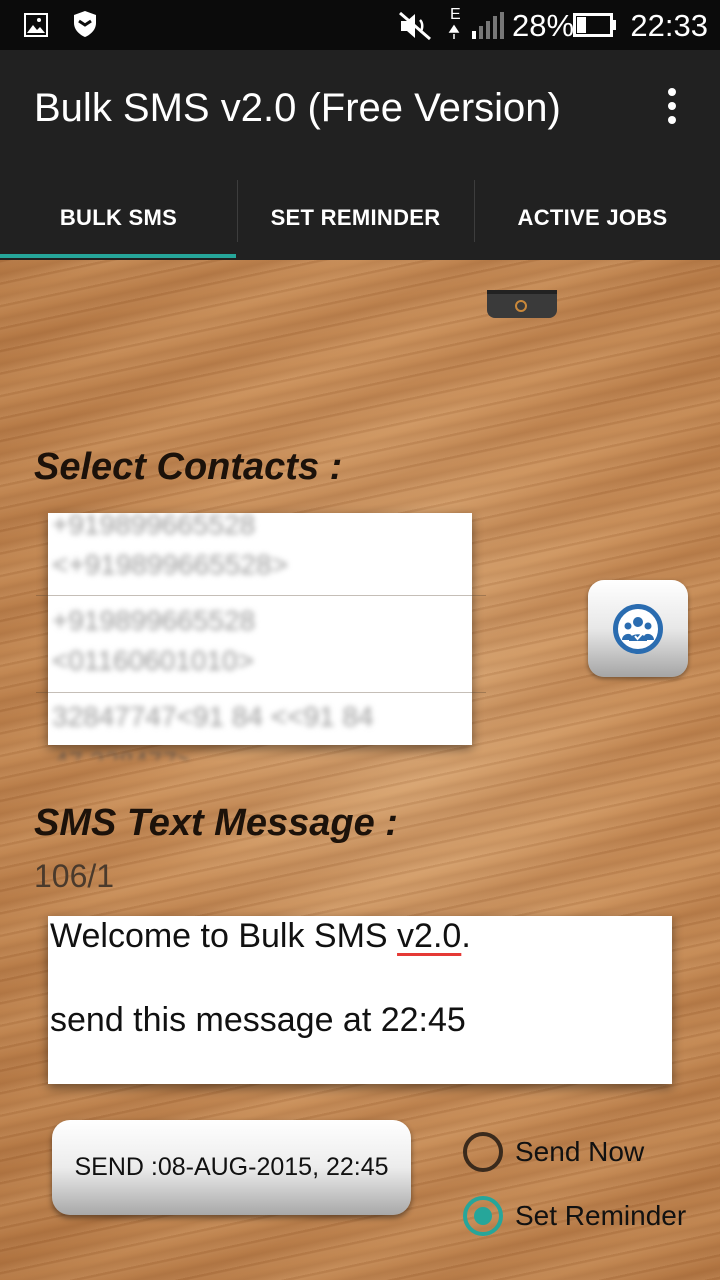 The height and width of the screenshot is (1280, 720). I want to click on misspelled-word: v2.0, so click(429, 936).